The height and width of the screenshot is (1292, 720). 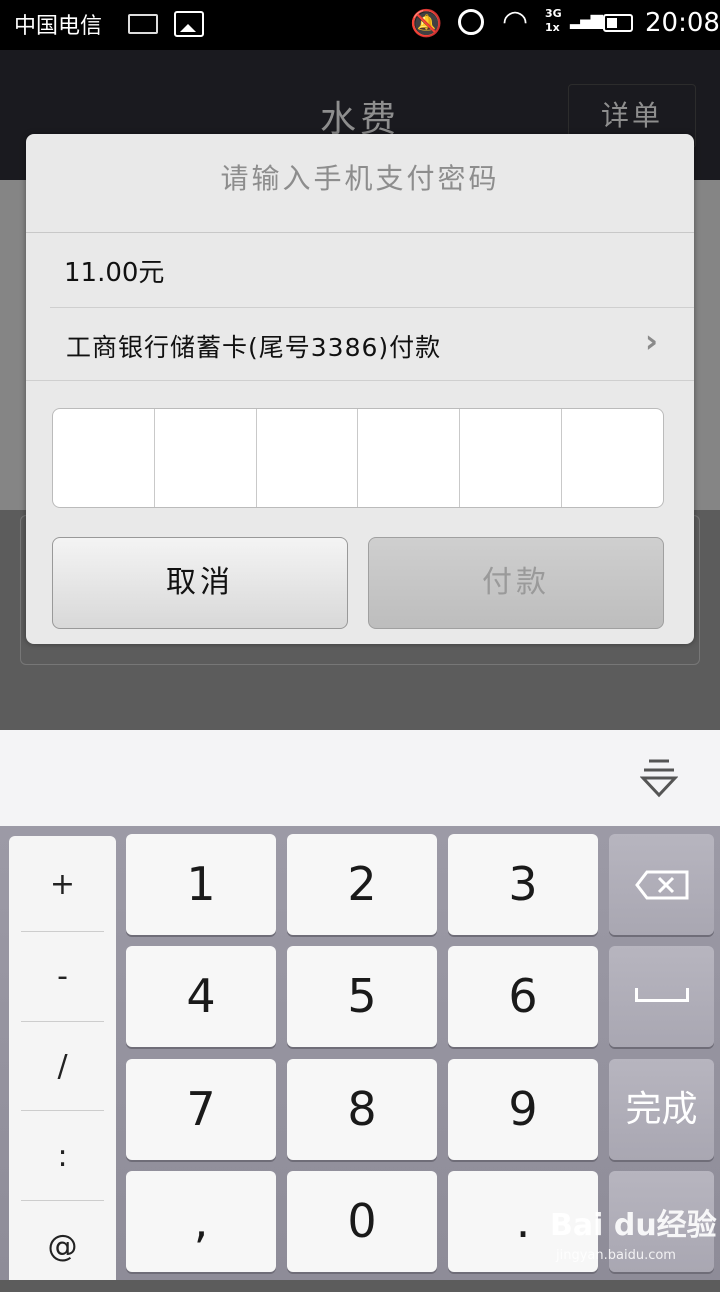 I want to click on key-1: 1, so click(x=201, y=884).